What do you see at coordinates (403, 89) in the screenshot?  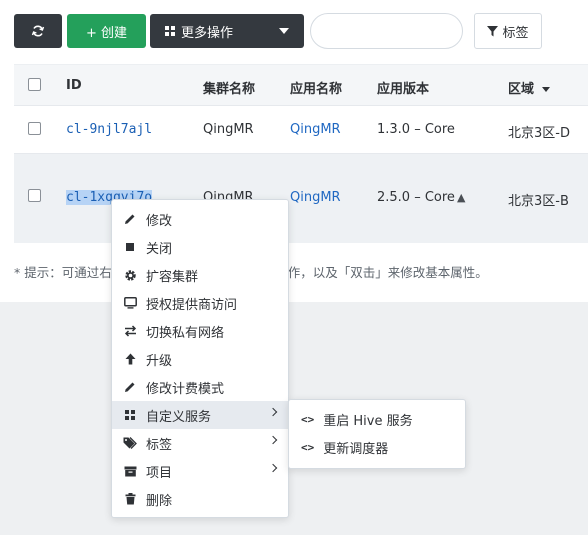 I see `column-header-app-version: 应用版本` at bounding box center [403, 89].